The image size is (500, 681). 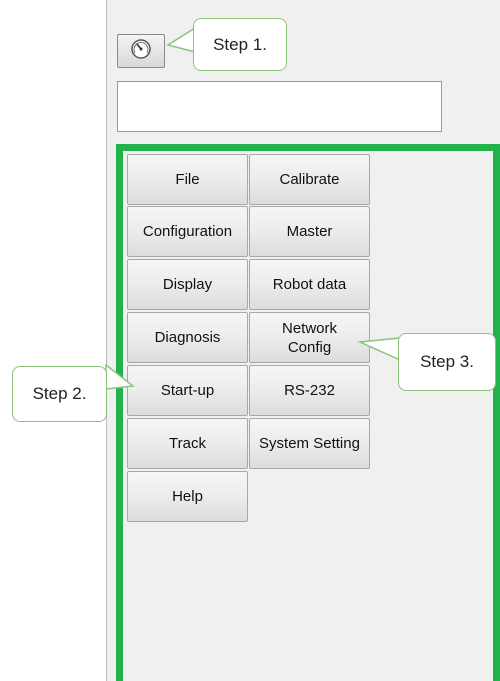 What do you see at coordinates (496, 412) in the screenshot?
I see `menu-highlight-frame-right` at bounding box center [496, 412].